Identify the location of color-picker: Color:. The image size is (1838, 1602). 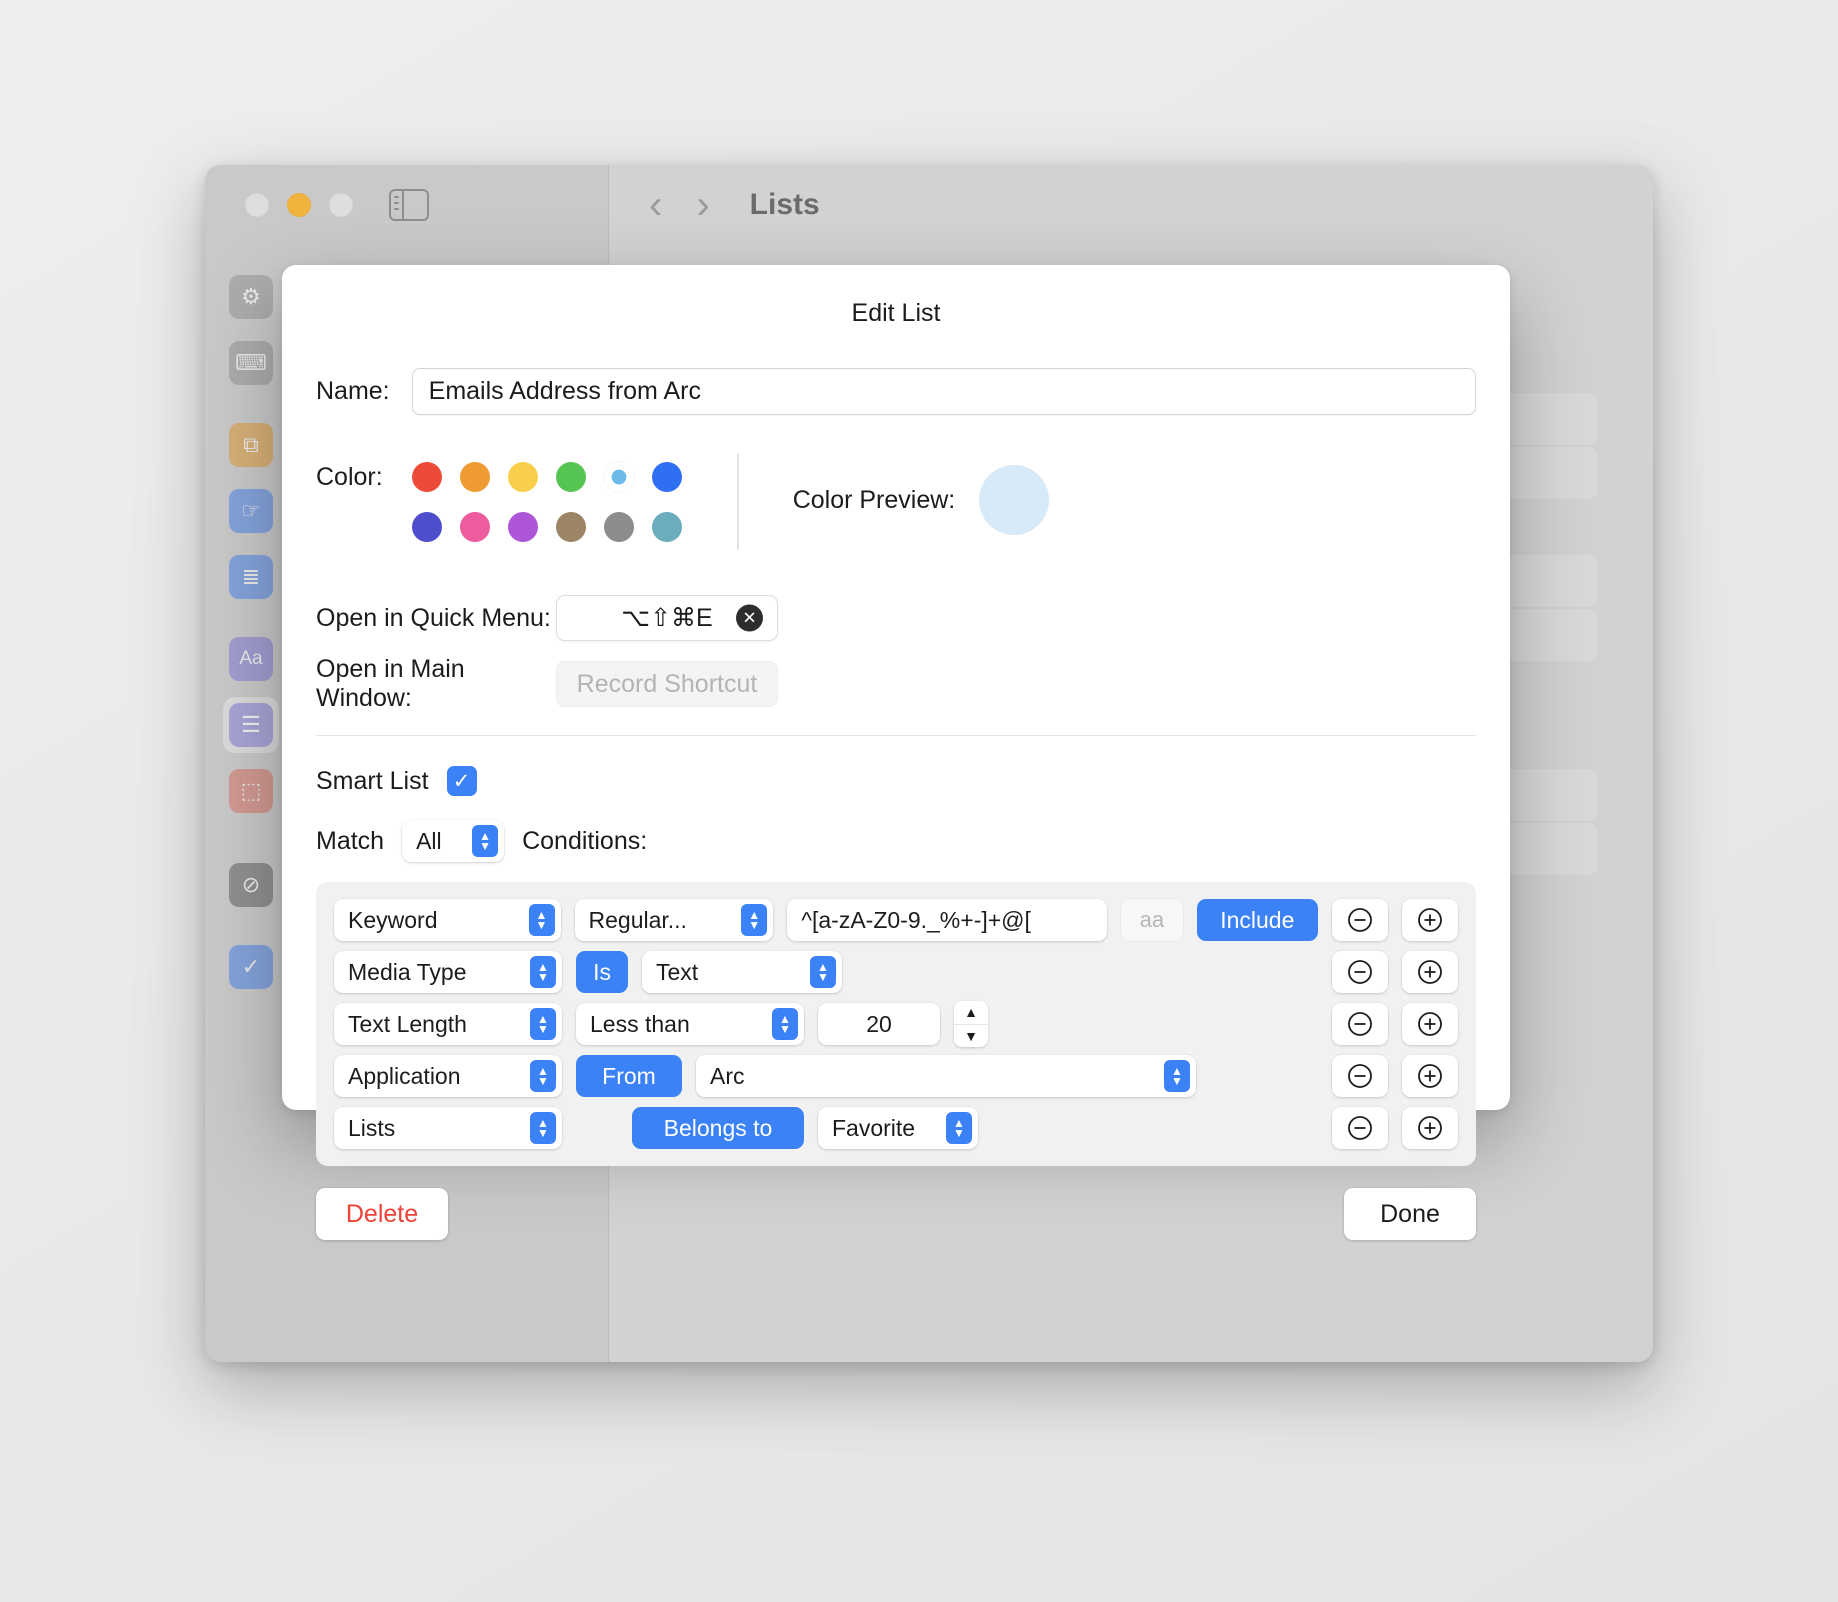
(503, 502).